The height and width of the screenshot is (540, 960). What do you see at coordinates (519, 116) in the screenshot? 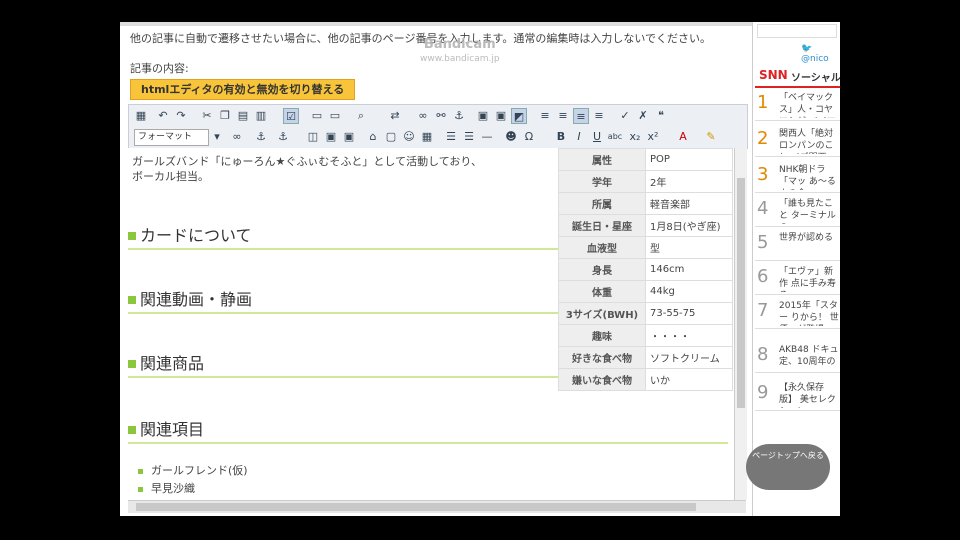
I see `format-icon: ◩` at bounding box center [519, 116].